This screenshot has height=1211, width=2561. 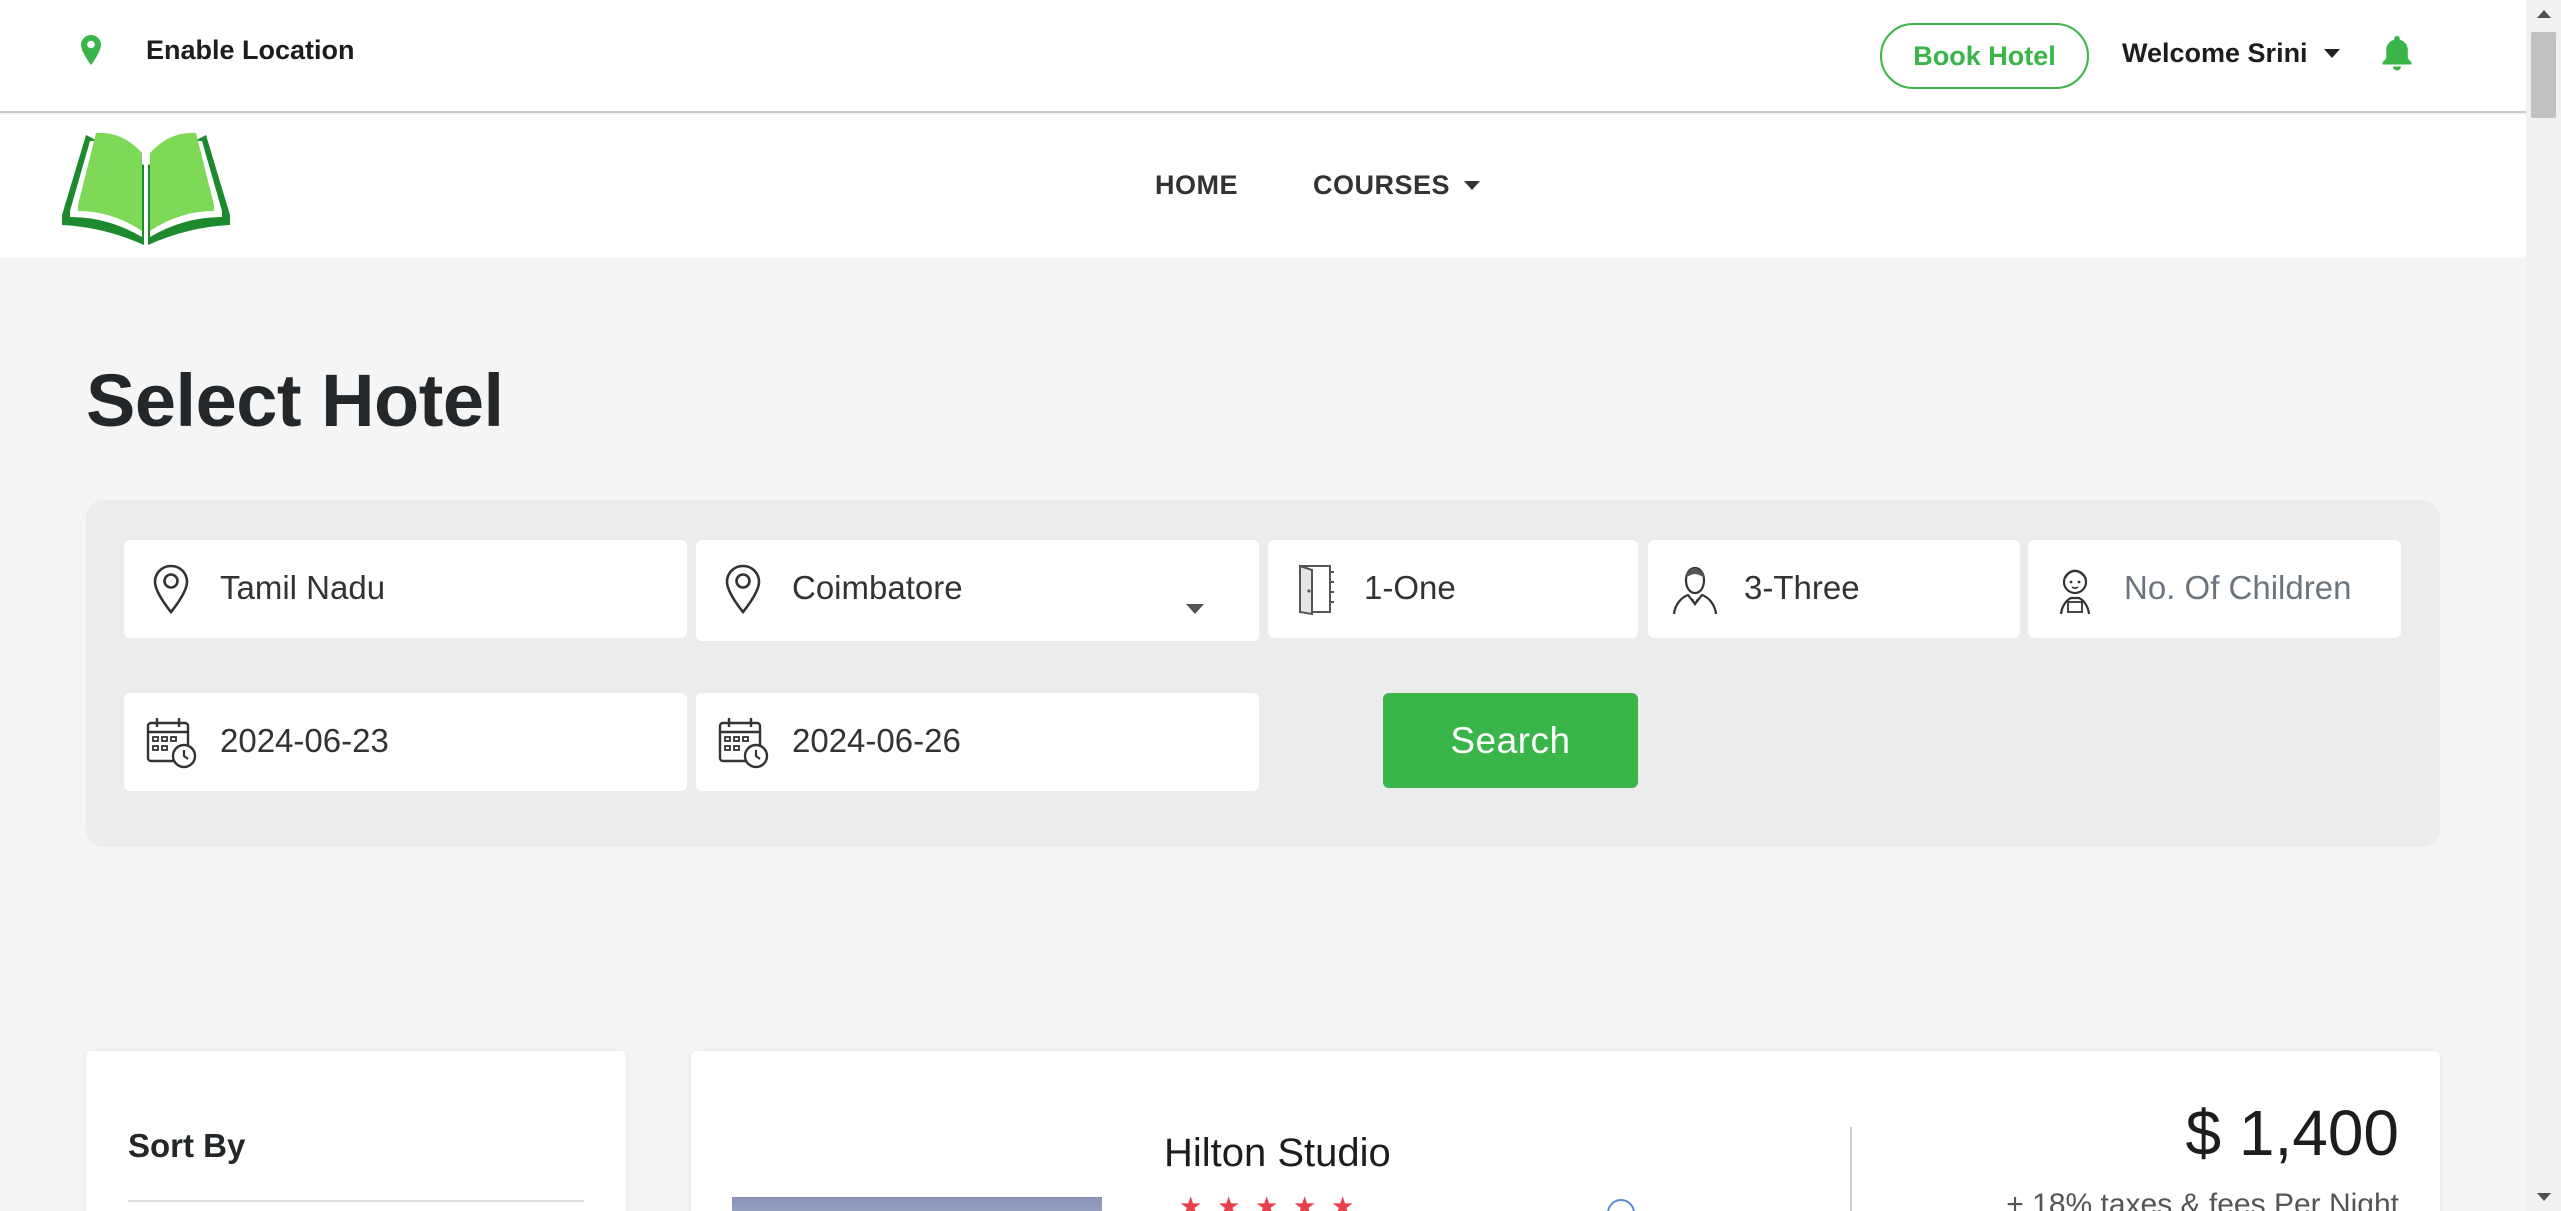 What do you see at coordinates (1802, 587) in the screenshot?
I see `adults-value: 3-Three` at bounding box center [1802, 587].